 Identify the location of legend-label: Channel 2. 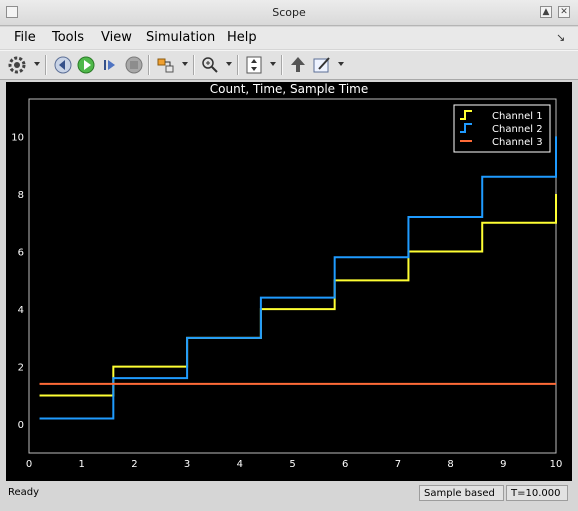
(517, 129).